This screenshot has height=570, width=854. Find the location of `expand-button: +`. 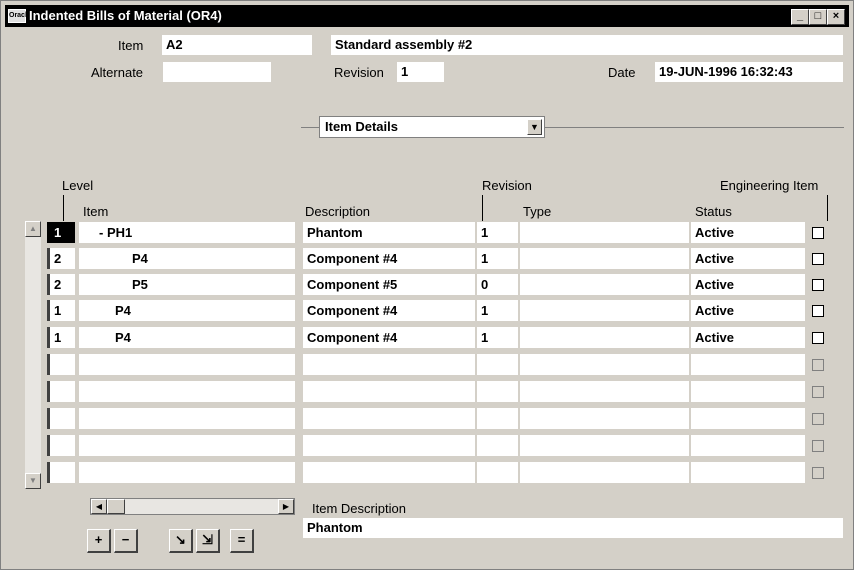

expand-button: + is located at coordinates (99, 541).